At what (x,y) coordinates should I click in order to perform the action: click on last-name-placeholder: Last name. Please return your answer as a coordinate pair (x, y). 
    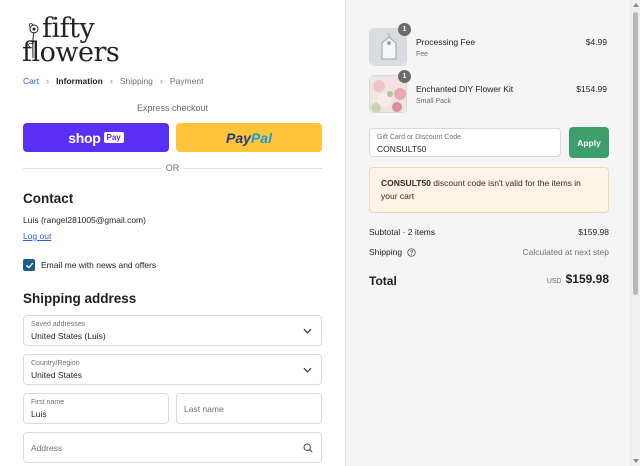
    Looking at the image, I should click on (204, 408).